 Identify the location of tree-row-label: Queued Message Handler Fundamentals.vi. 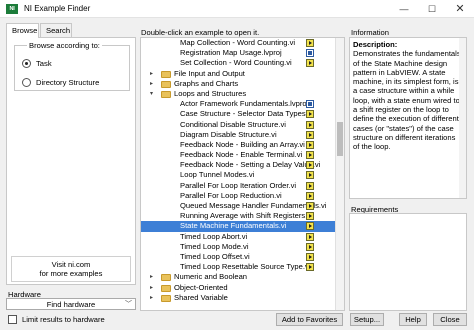
(253, 205).